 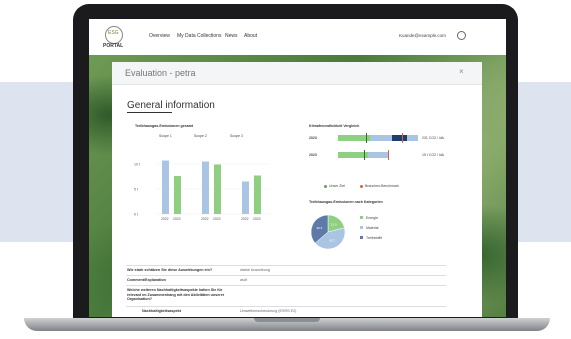 I want to click on comparison-bar-dark, so click(x=399, y=138).